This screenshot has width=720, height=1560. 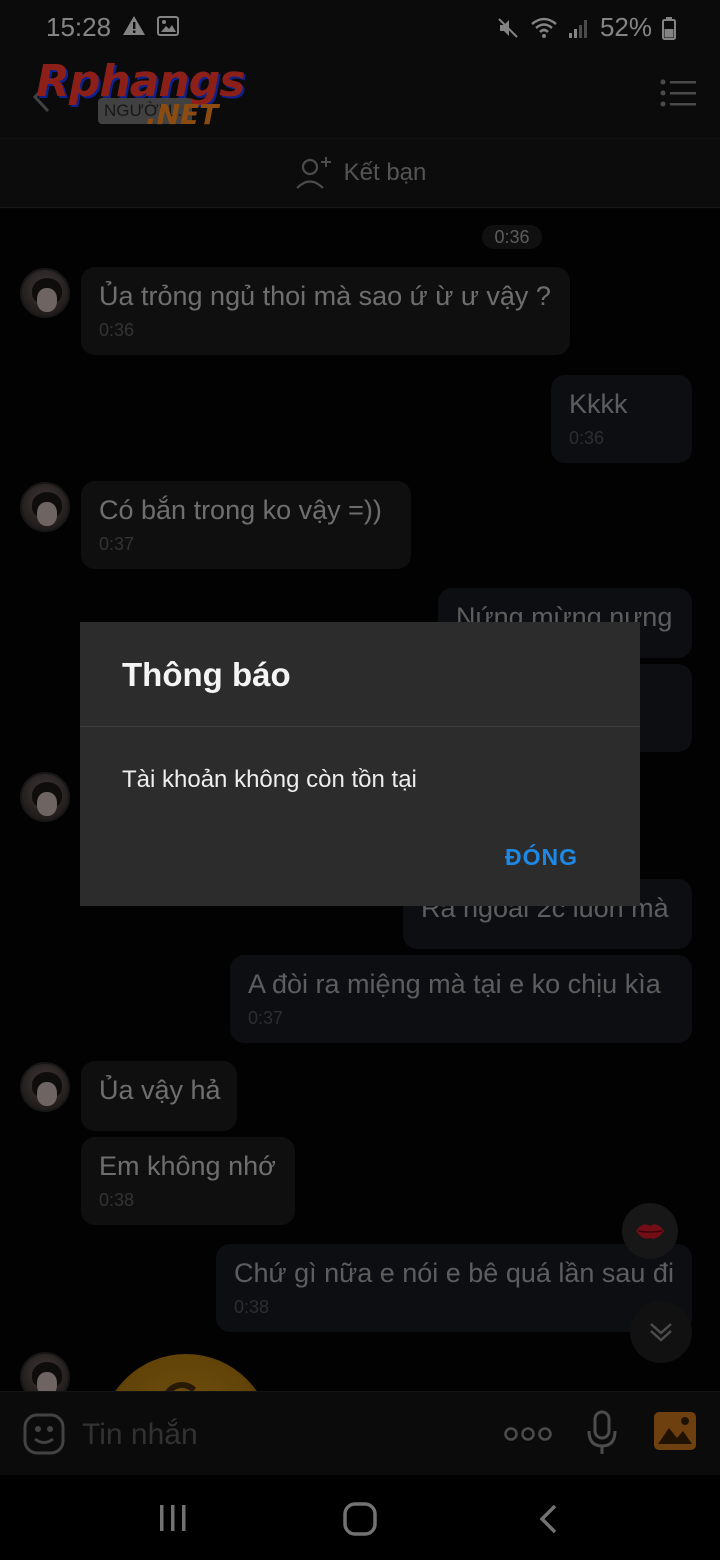 I want to click on dialog-message: Tài khoản không còn tồn tại, so click(x=269, y=779).